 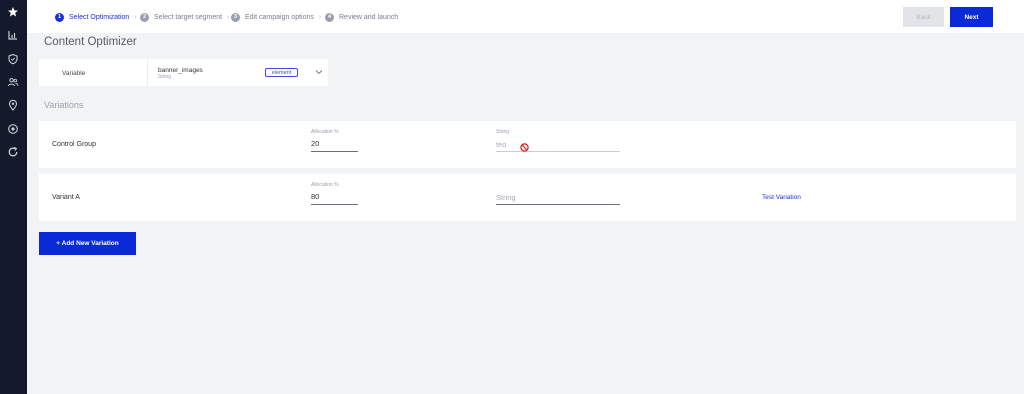 I want to click on allocation-input: 80, so click(x=315, y=196).